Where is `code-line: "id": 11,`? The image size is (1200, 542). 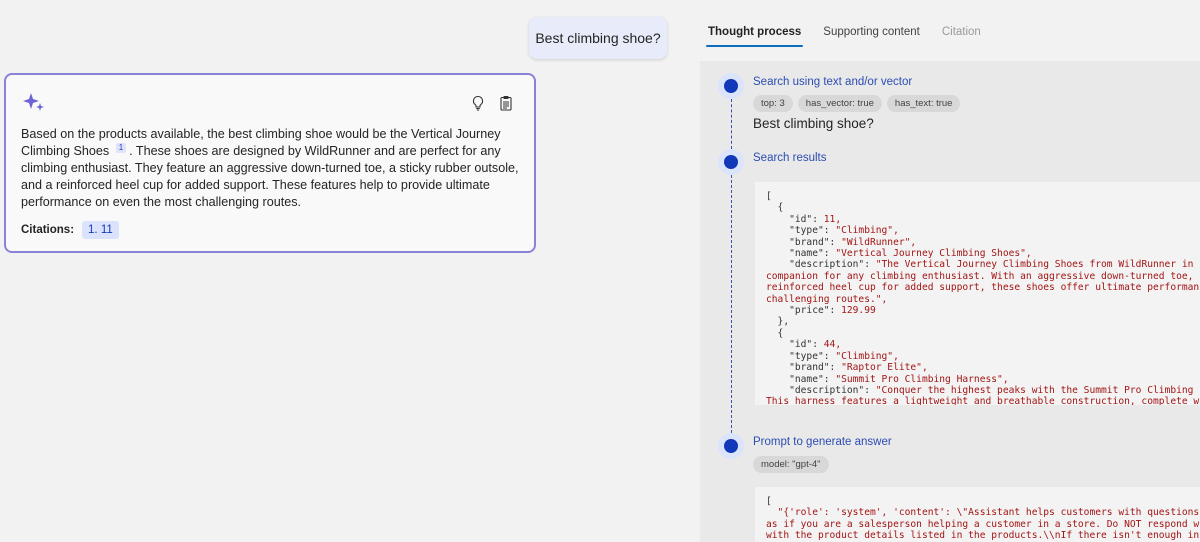 code-line: "id": 11, is located at coordinates (804, 219).